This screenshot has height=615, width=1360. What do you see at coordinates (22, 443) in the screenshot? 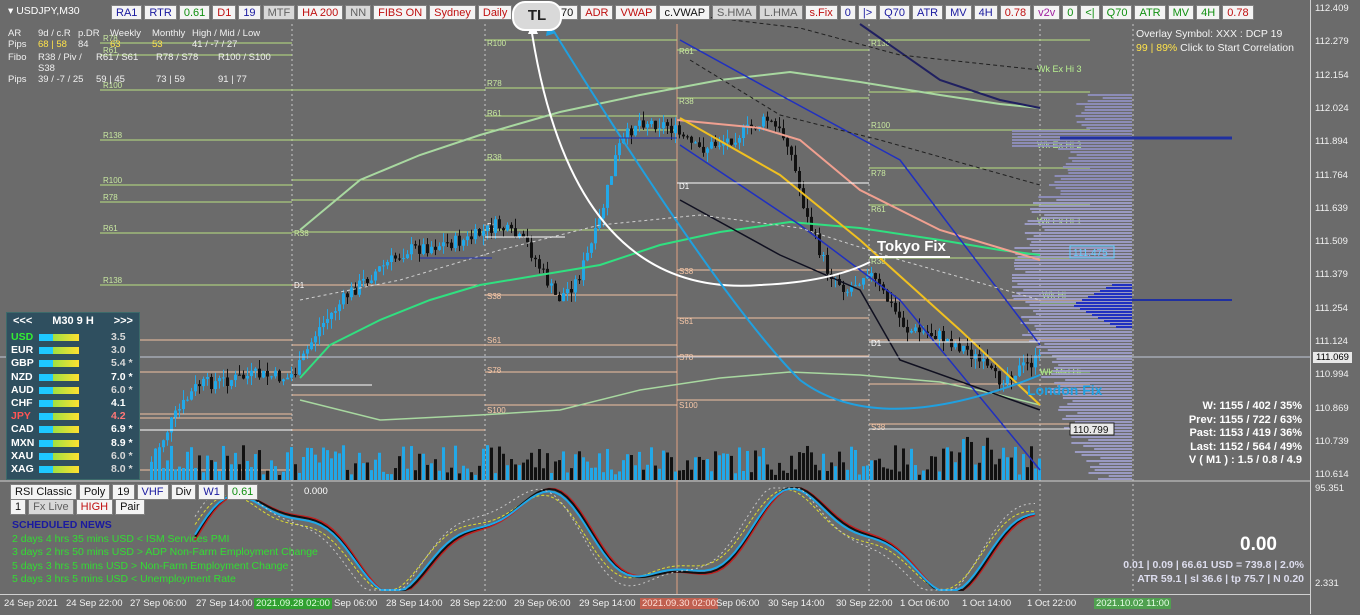
I see `strength-ccy-mxn: MXN` at bounding box center [22, 443].